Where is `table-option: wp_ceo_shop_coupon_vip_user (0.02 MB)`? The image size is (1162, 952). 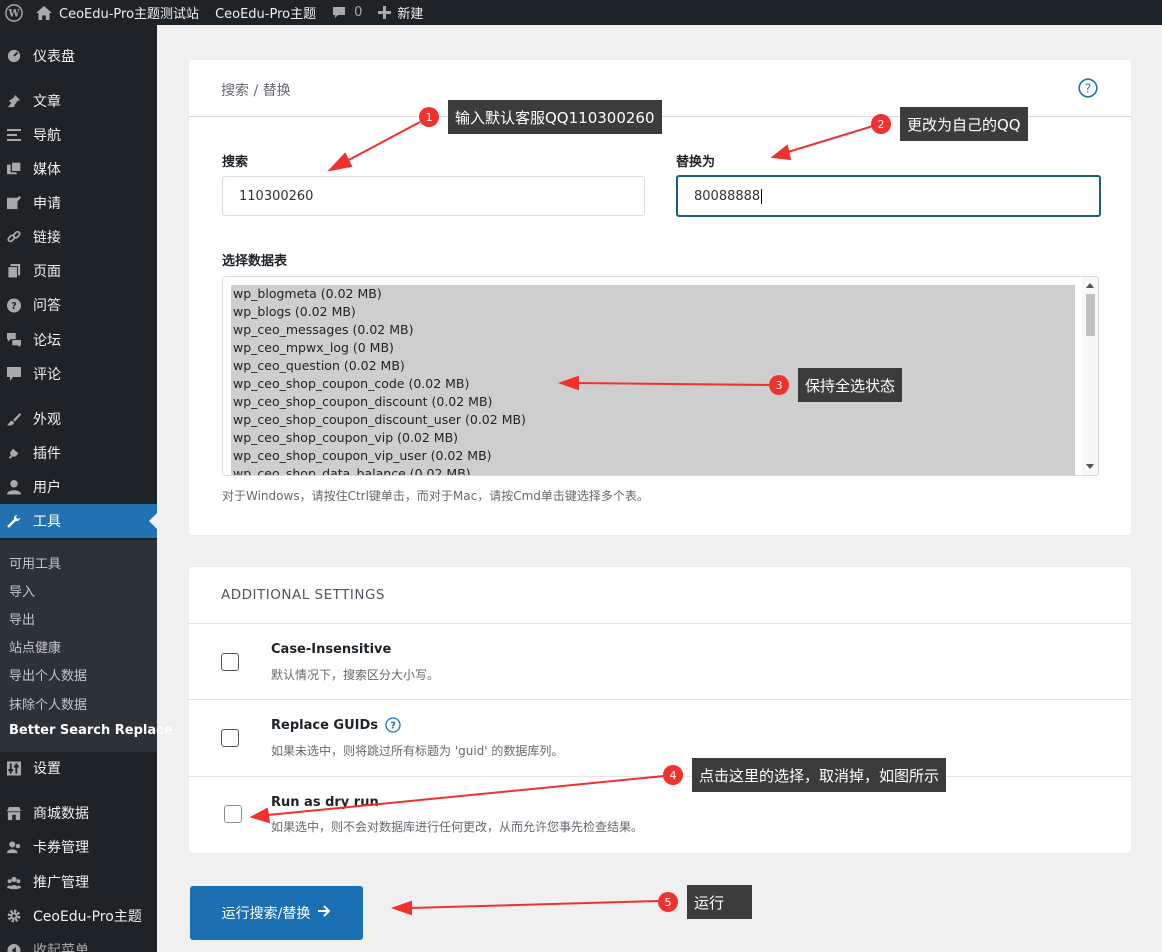 table-option: wp_ceo_shop_coupon_vip_user (0.02 MB) is located at coordinates (653, 456).